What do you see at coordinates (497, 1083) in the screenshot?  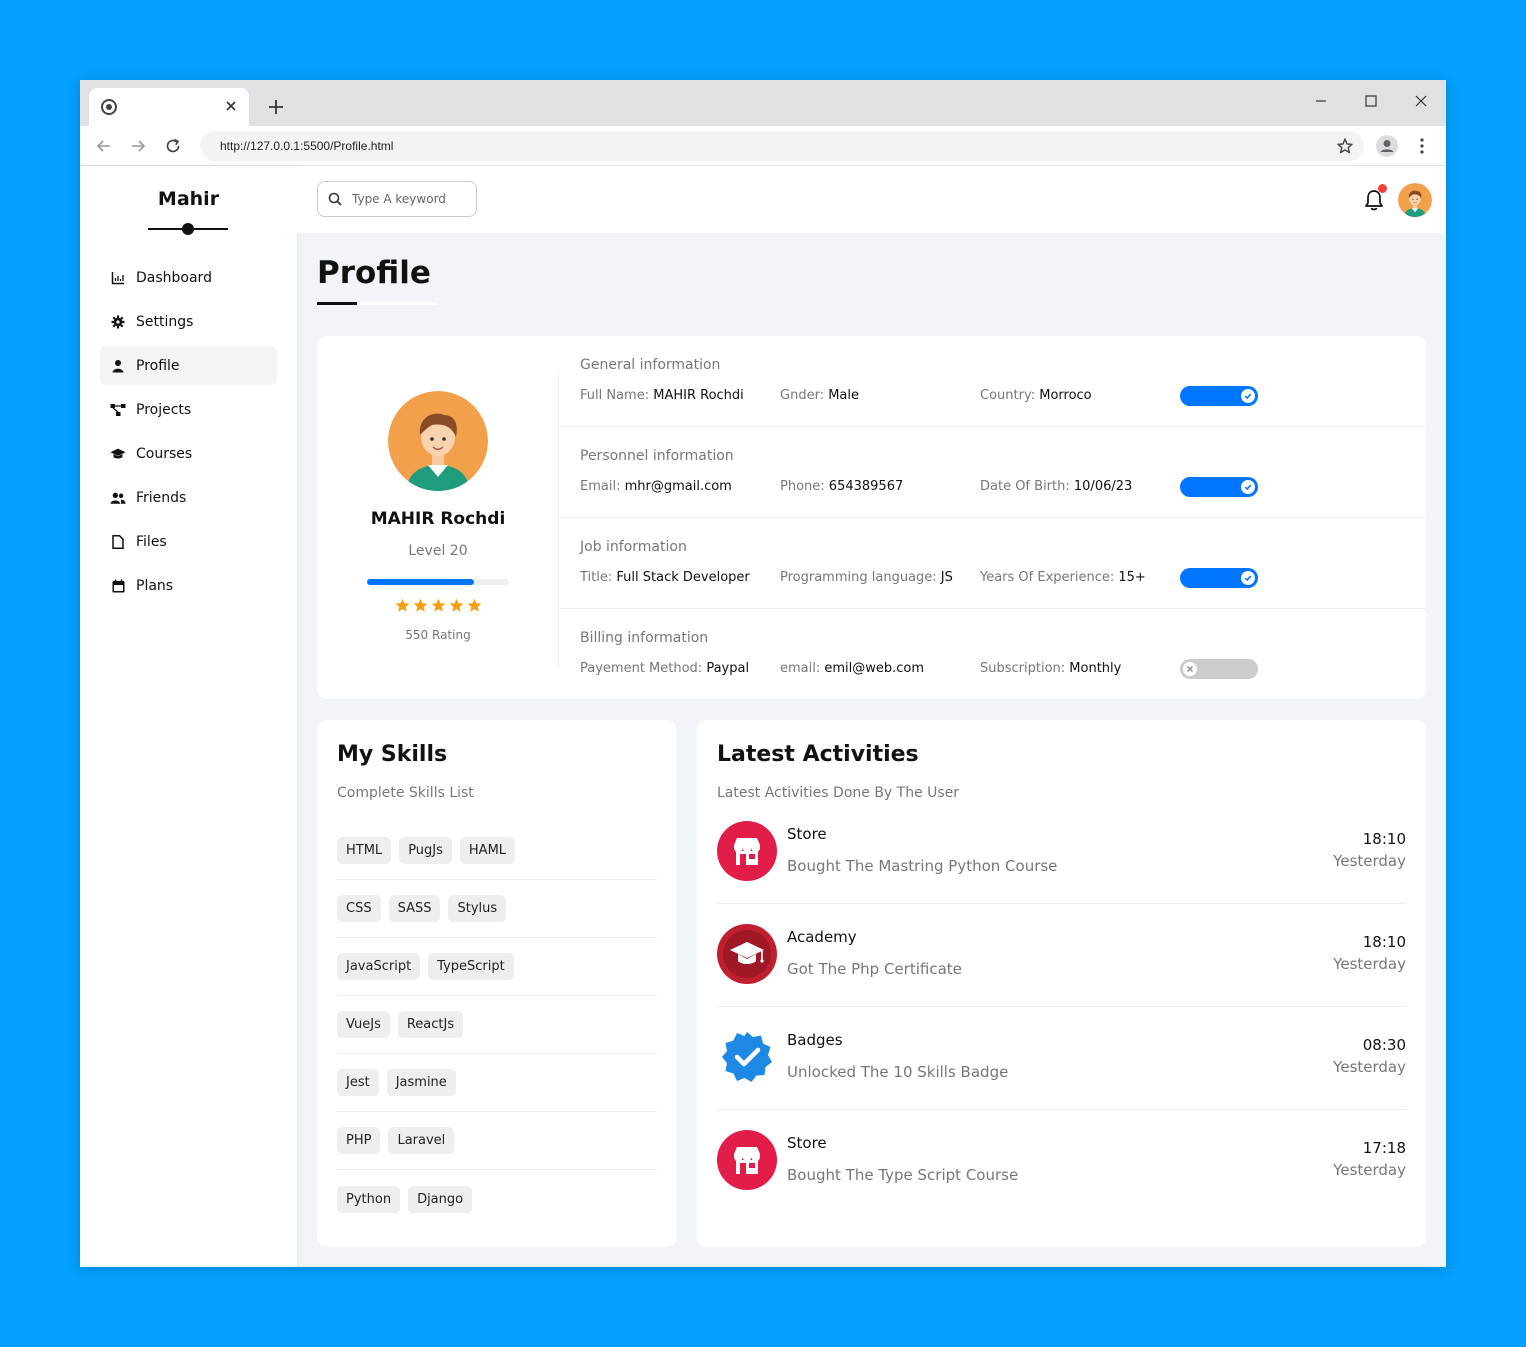 I see `skill-row: Jest Jasmine` at bounding box center [497, 1083].